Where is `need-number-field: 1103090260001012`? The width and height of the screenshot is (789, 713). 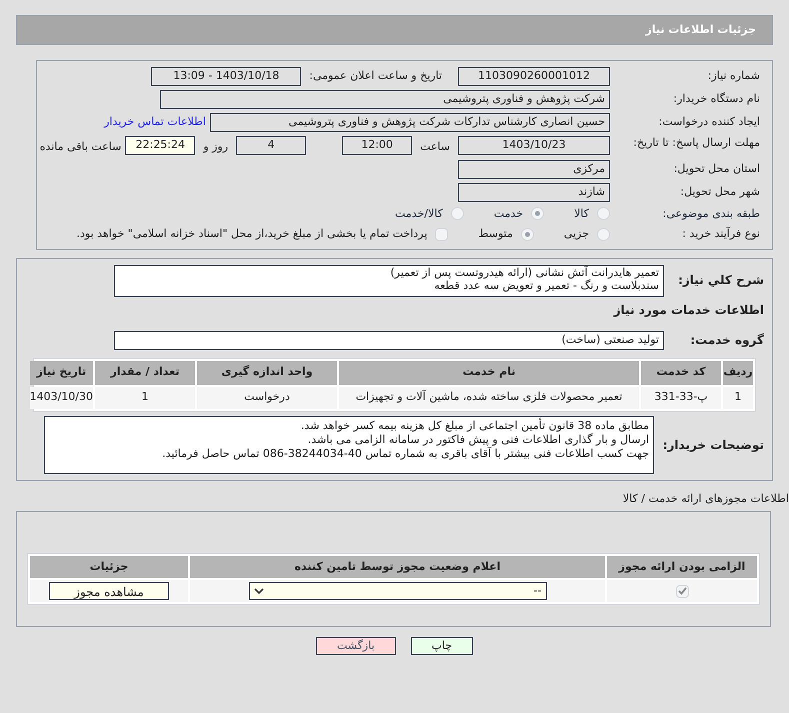
need-number-field: 1103090260001012 is located at coordinates (534, 76).